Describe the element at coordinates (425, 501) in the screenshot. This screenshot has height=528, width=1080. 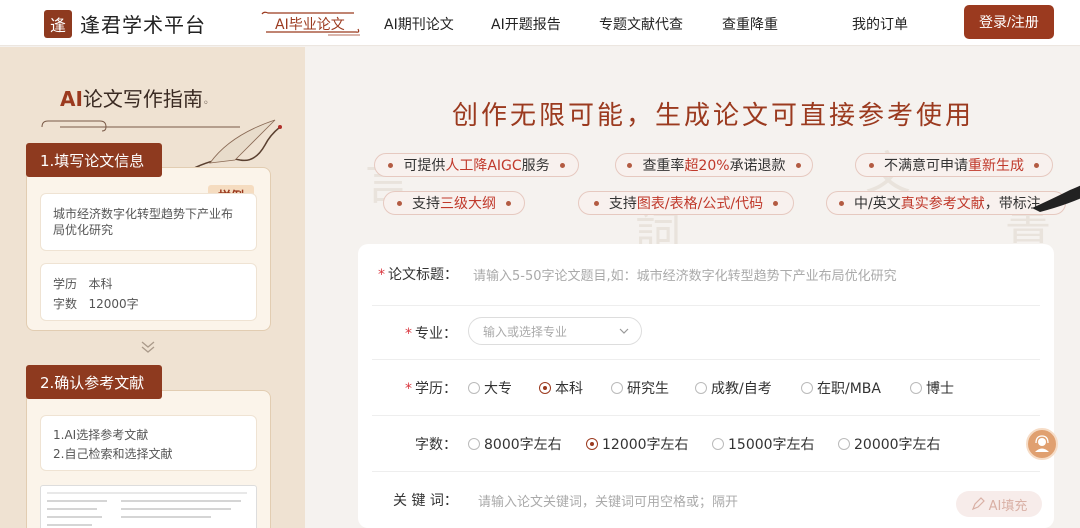
I see `keywords-label: 关 键 词：` at that location.